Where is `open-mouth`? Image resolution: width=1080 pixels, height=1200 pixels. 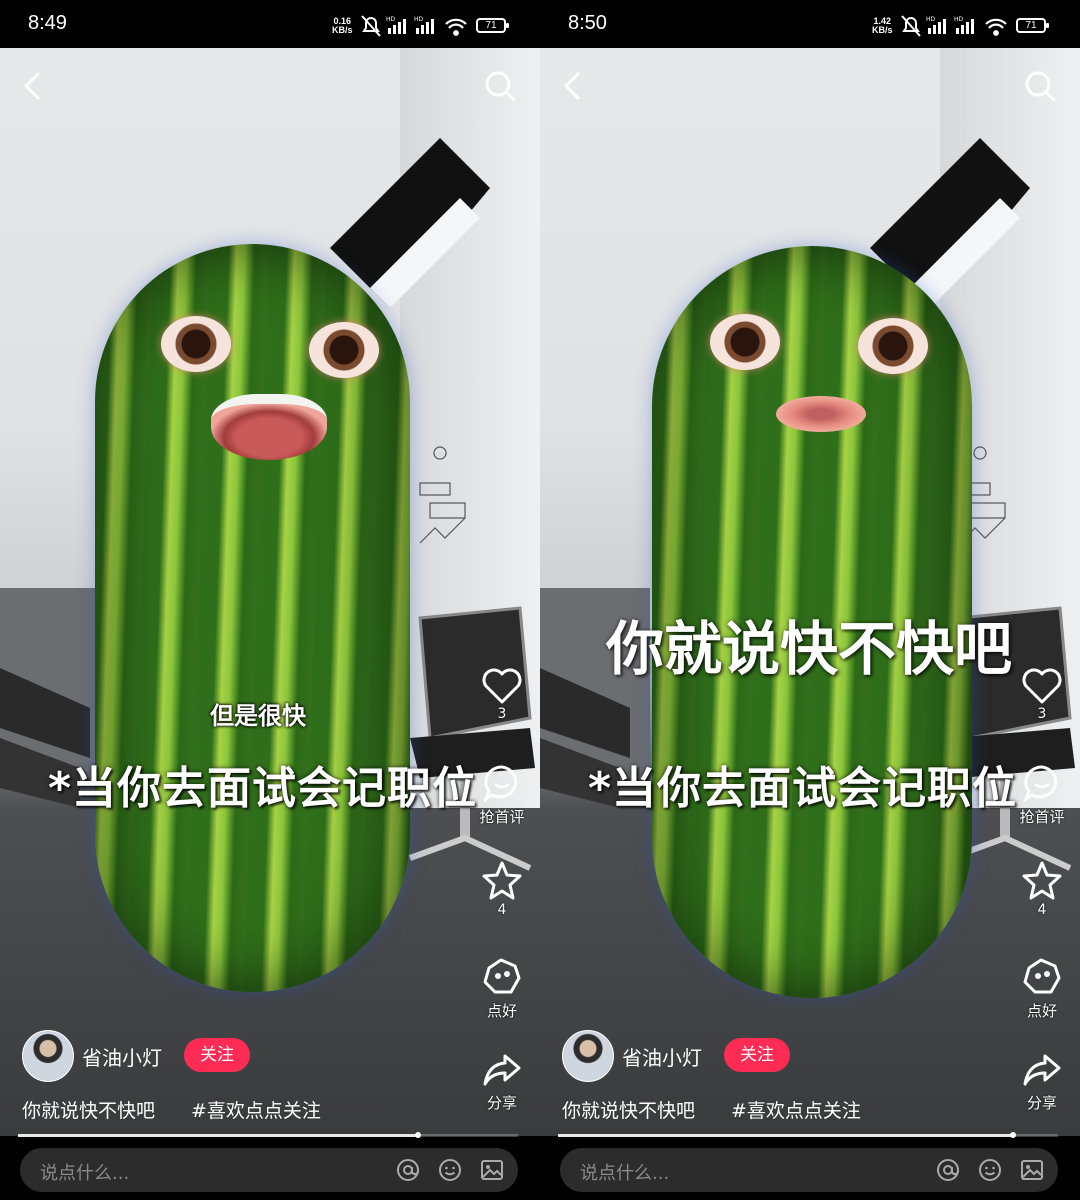
open-mouth is located at coordinates (269, 427).